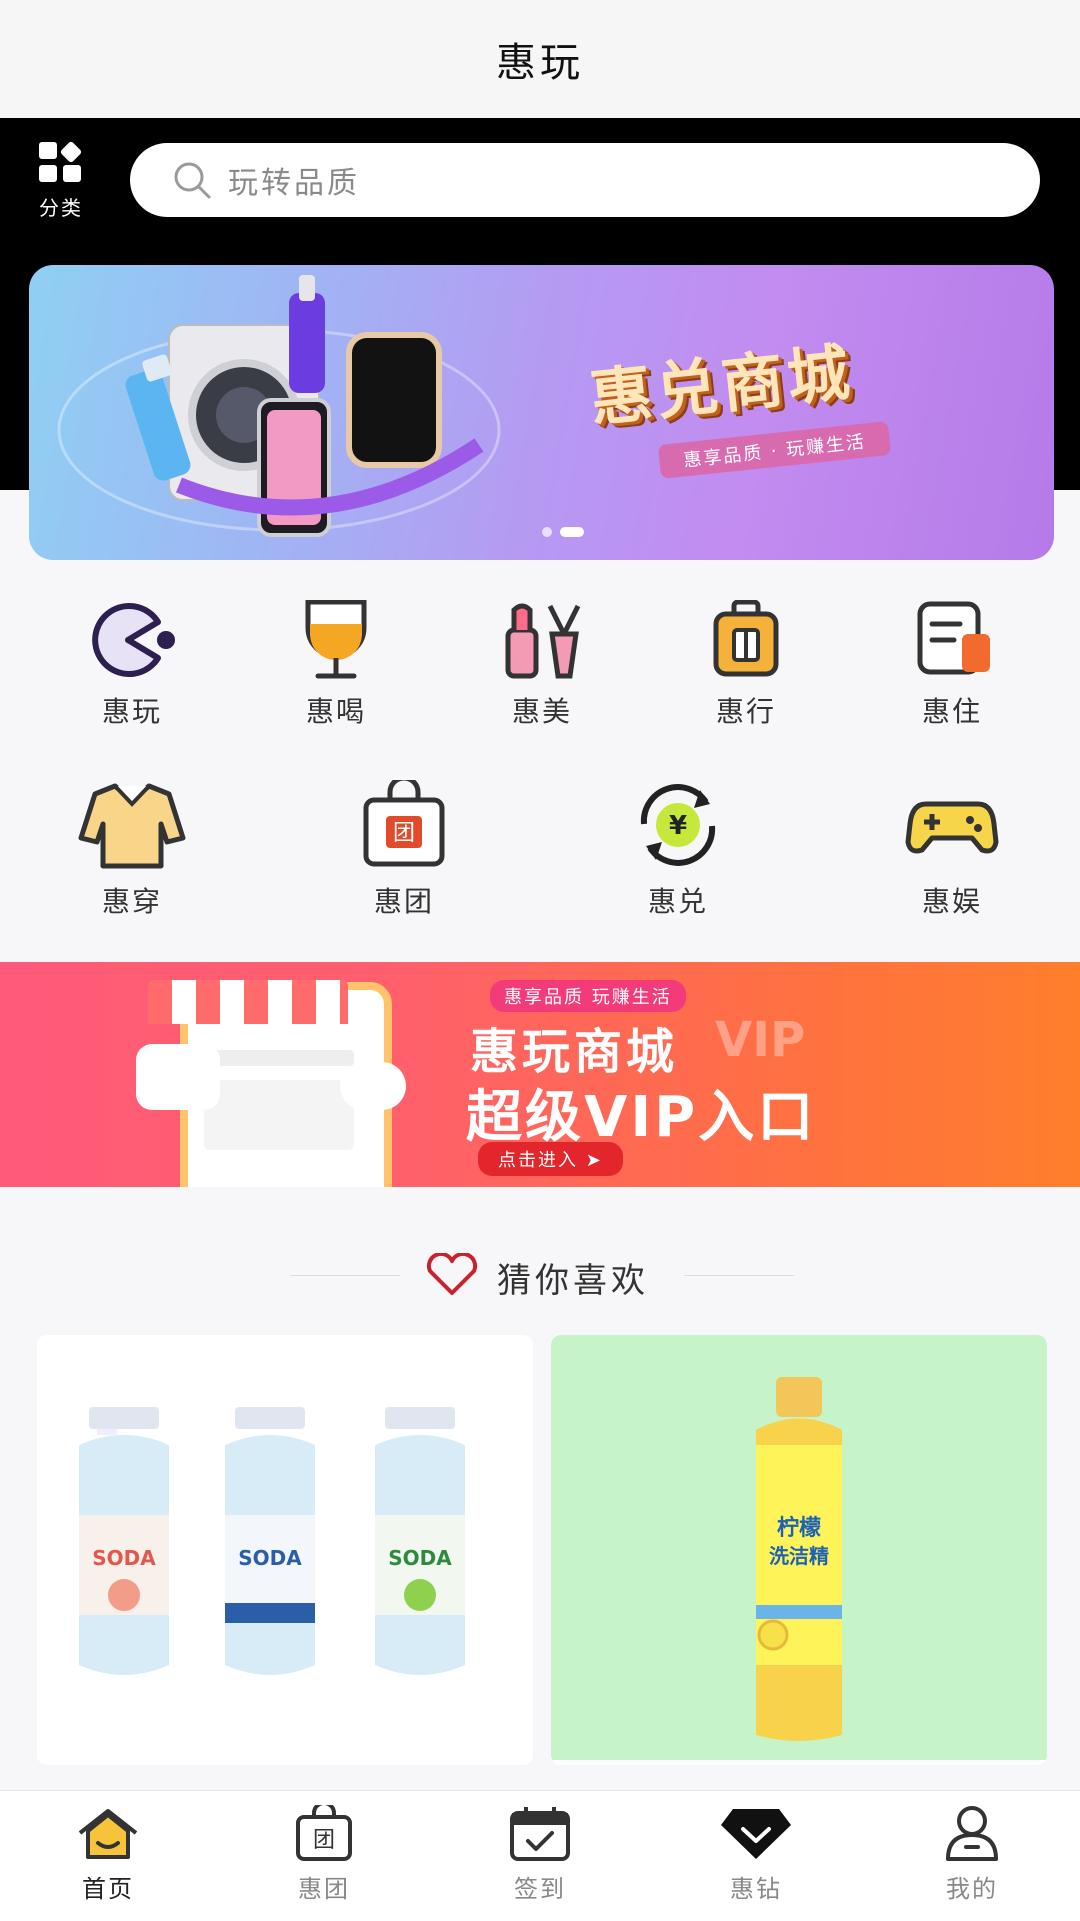  Describe the element at coordinates (760, 1040) in the screenshot. I see `vip-watermark: VIP` at that location.